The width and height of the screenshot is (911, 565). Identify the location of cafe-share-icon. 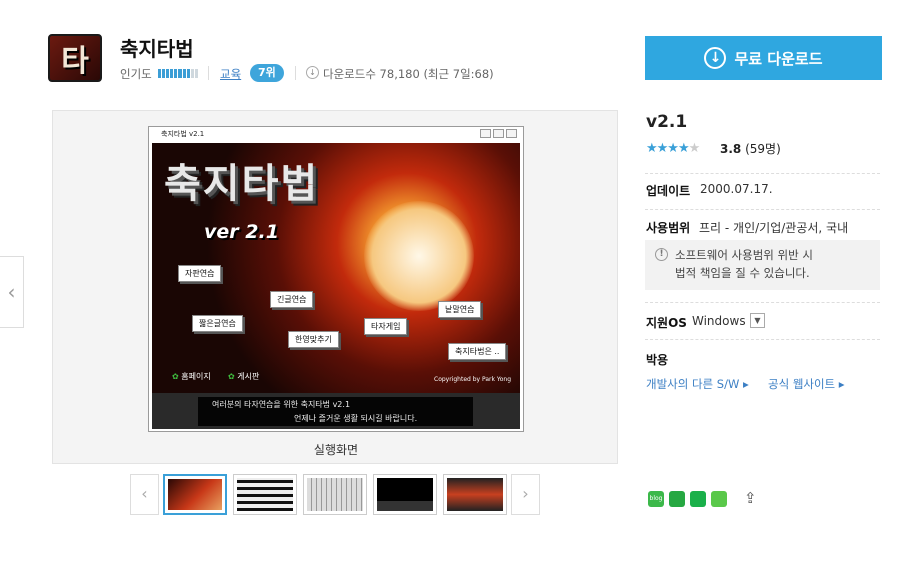
(677, 499).